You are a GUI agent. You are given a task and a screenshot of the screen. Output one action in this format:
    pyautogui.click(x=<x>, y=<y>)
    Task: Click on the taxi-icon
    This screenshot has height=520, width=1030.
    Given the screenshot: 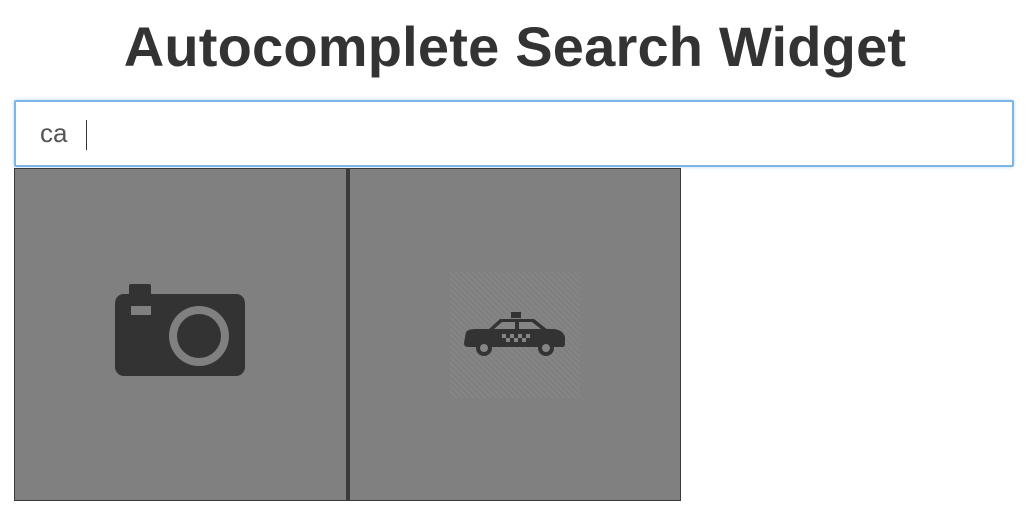 What is the action you would take?
    pyautogui.click(x=514, y=334)
    